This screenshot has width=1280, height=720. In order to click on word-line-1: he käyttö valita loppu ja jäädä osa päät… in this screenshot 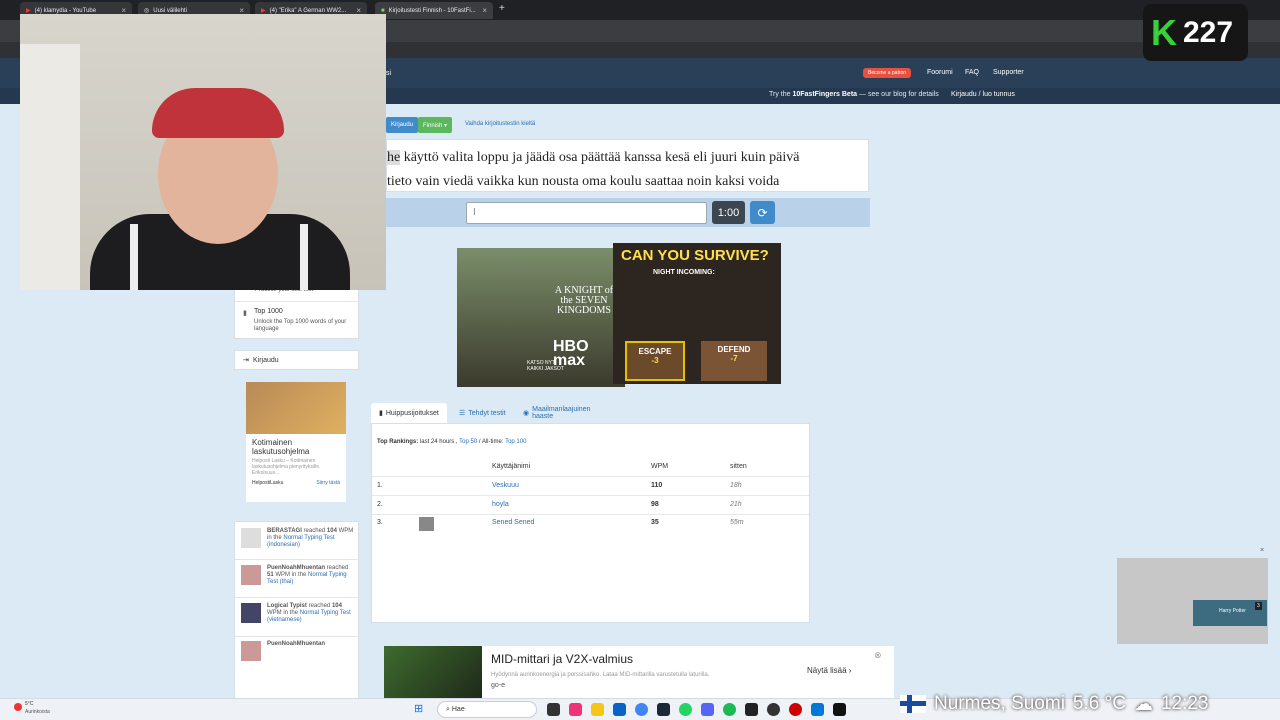, I will do `click(620, 158)`.